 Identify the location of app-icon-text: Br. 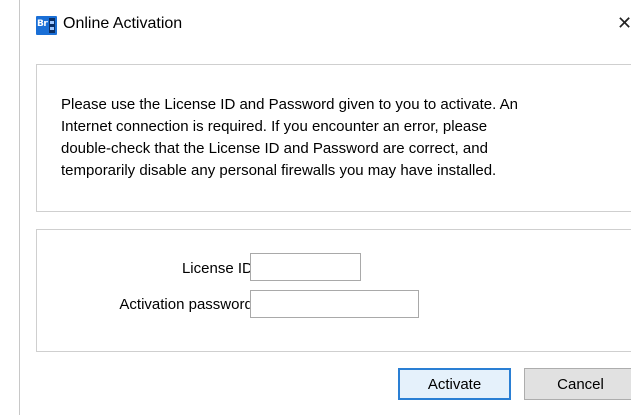
(42, 24).